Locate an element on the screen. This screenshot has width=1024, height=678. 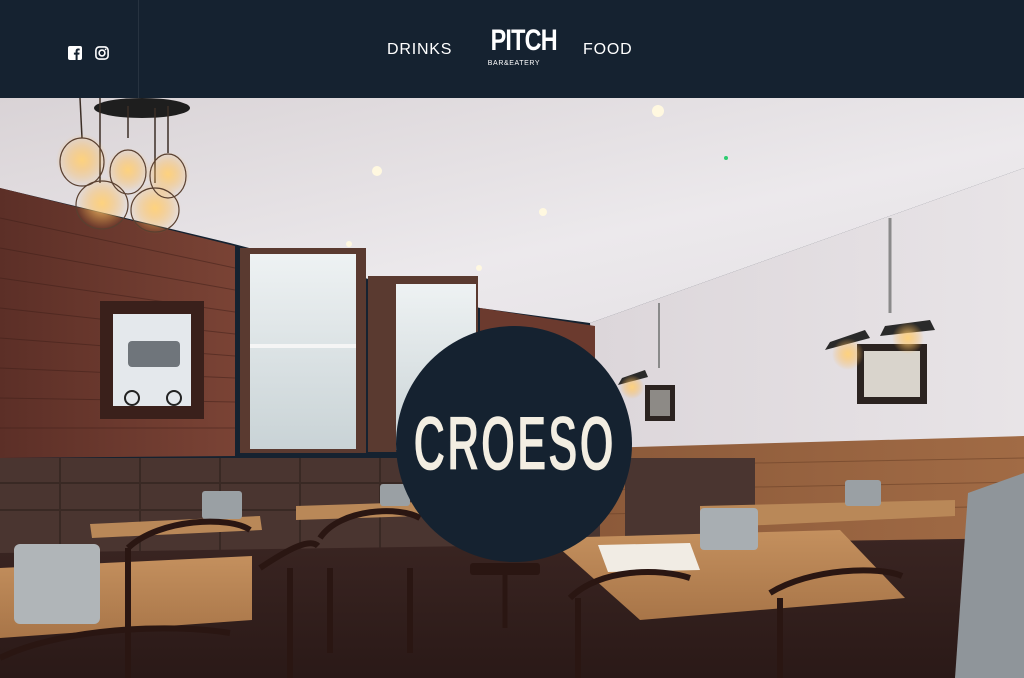
site-header: DRINKS PITCH BAR&EATERY FOOD is located at coordinates (512, 49).